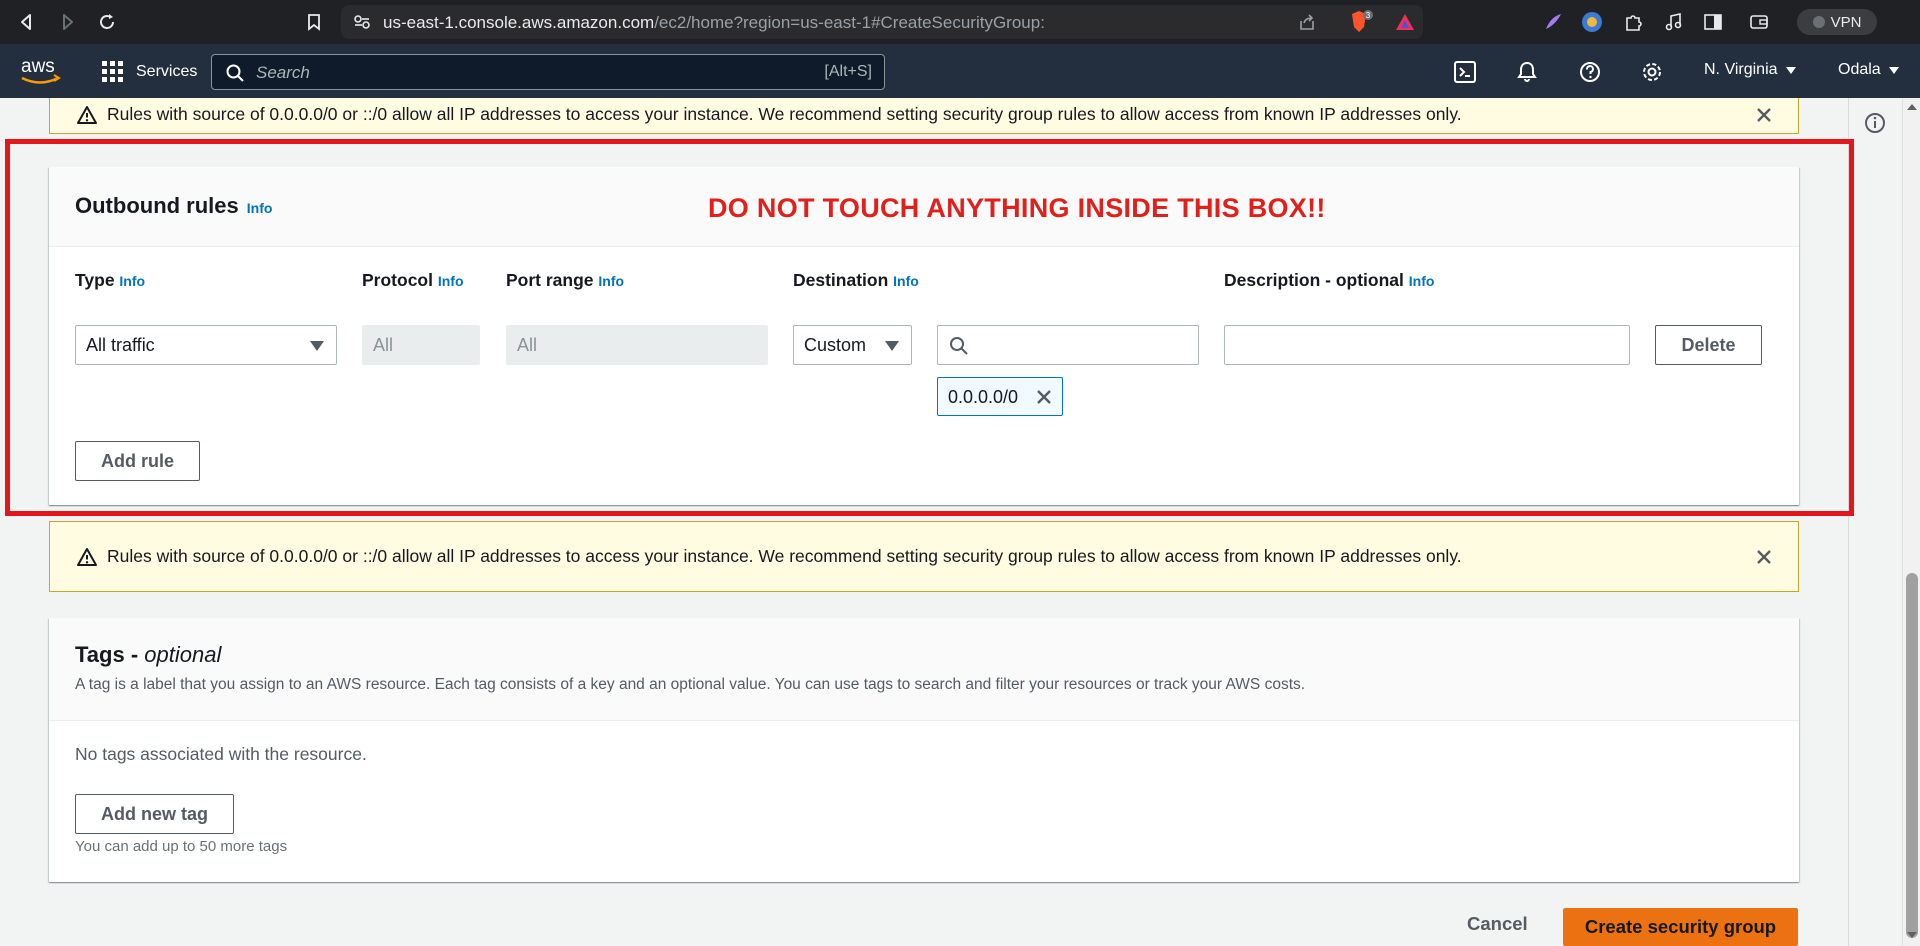 The image size is (1920, 946). I want to click on extensions-puzzle-icon, so click(1633, 22).